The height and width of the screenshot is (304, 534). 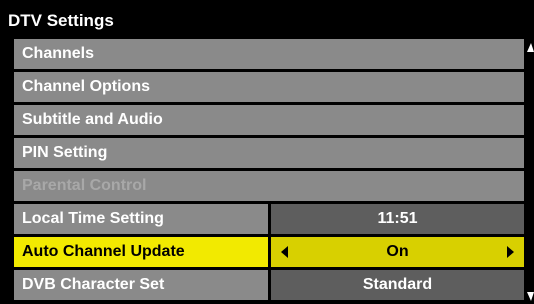 What do you see at coordinates (269, 285) in the screenshot?
I see `menu-item-dvb-character-set: DVB Character Set Standard` at bounding box center [269, 285].